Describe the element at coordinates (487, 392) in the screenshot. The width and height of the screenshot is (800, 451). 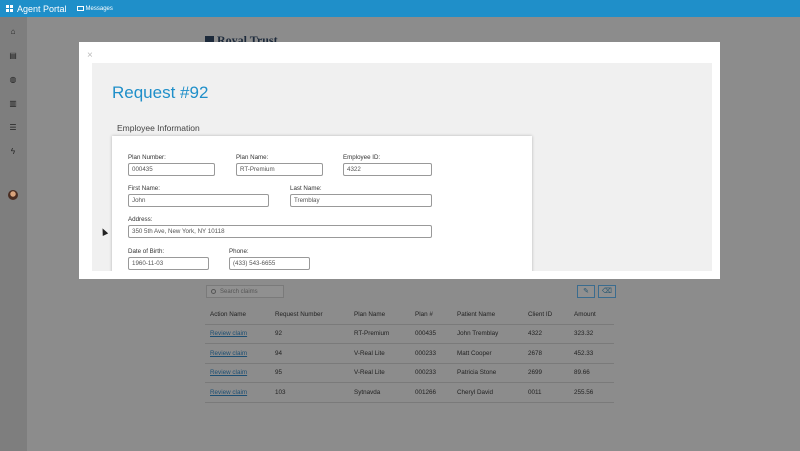
I see `cell-patient-name: Cheryl David` at that location.